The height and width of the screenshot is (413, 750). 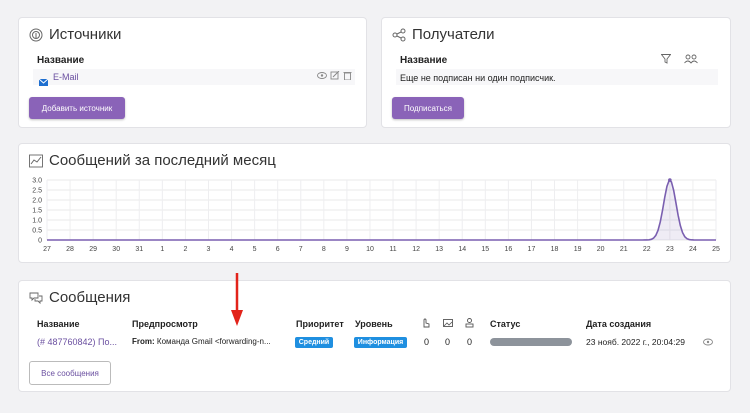 I want to click on view-eye-icon, so click(x=708, y=342).